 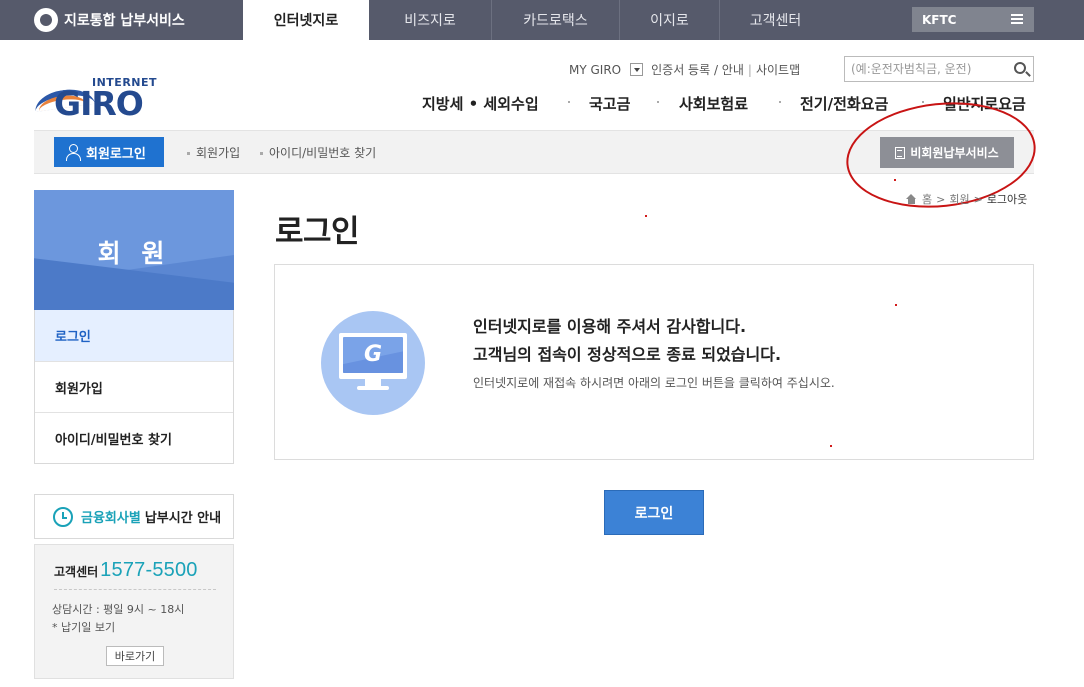 What do you see at coordinates (610, 326) in the screenshot?
I see `thank-you-message: 인터넷지로를 이용해 주셔서 감사합니다.` at bounding box center [610, 326].